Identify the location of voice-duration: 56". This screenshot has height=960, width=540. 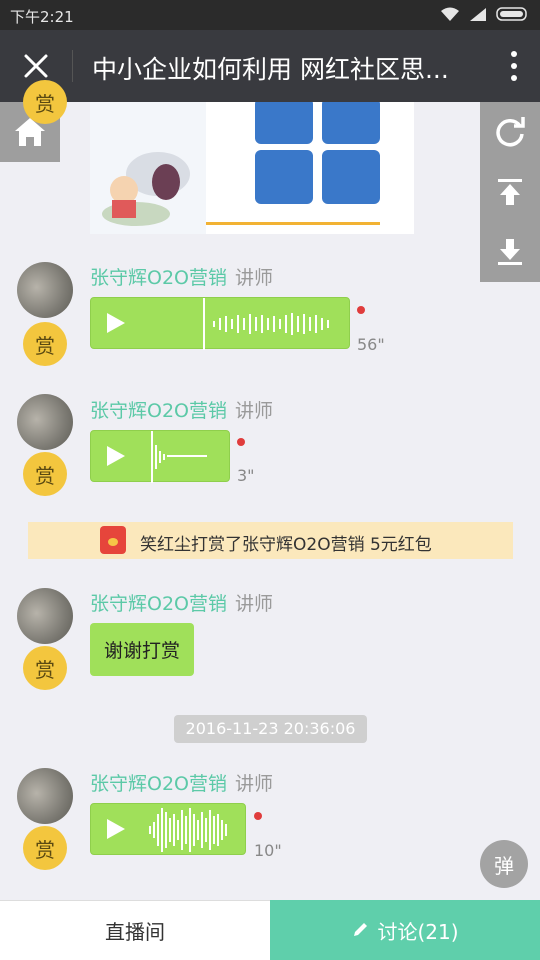
(371, 344).